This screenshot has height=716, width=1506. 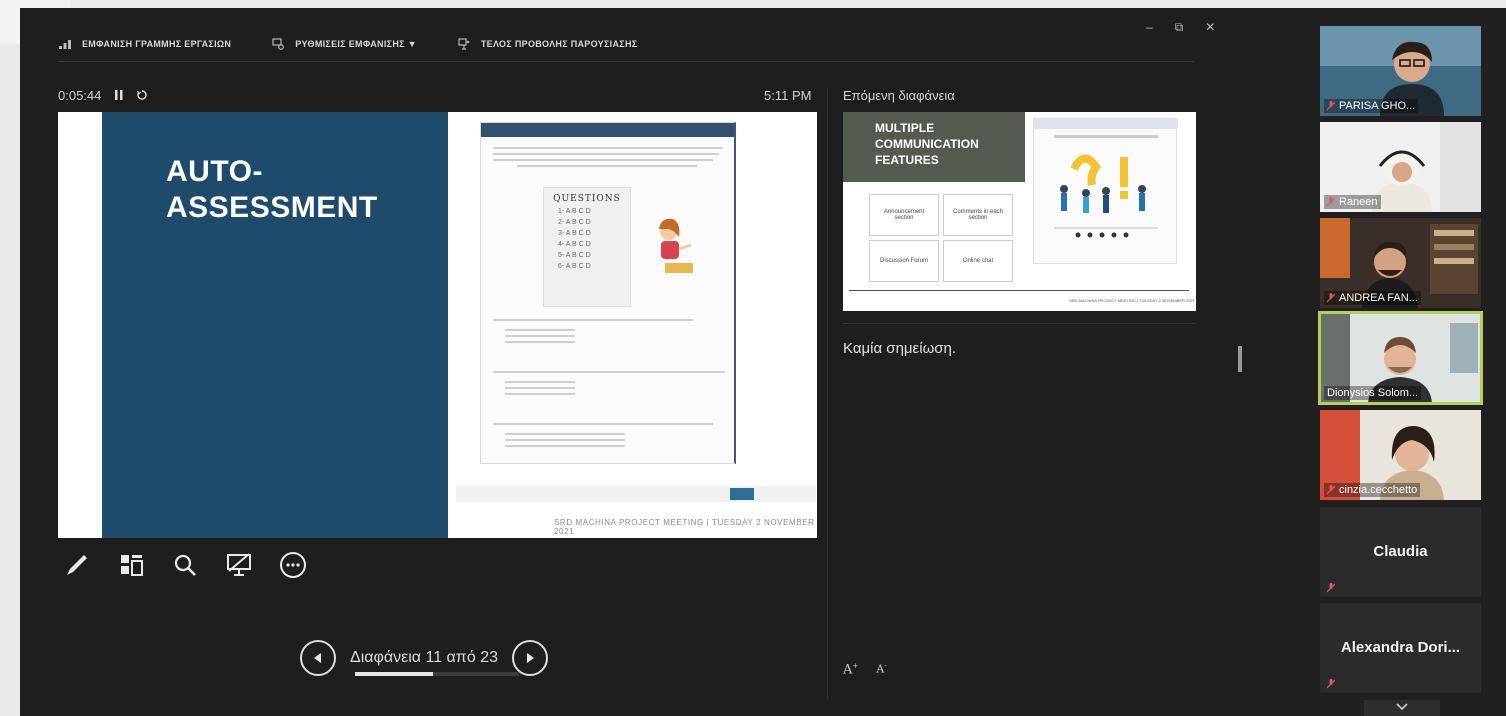 What do you see at coordinates (144, 44) in the screenshot?
I see `show-taskbar-button: ΕΜΦΑΝΙΣΗ ΓΡΑΜΜΗΣ ΕΡΓΑΣΙΩΝ` at bounding box center [144, 44].